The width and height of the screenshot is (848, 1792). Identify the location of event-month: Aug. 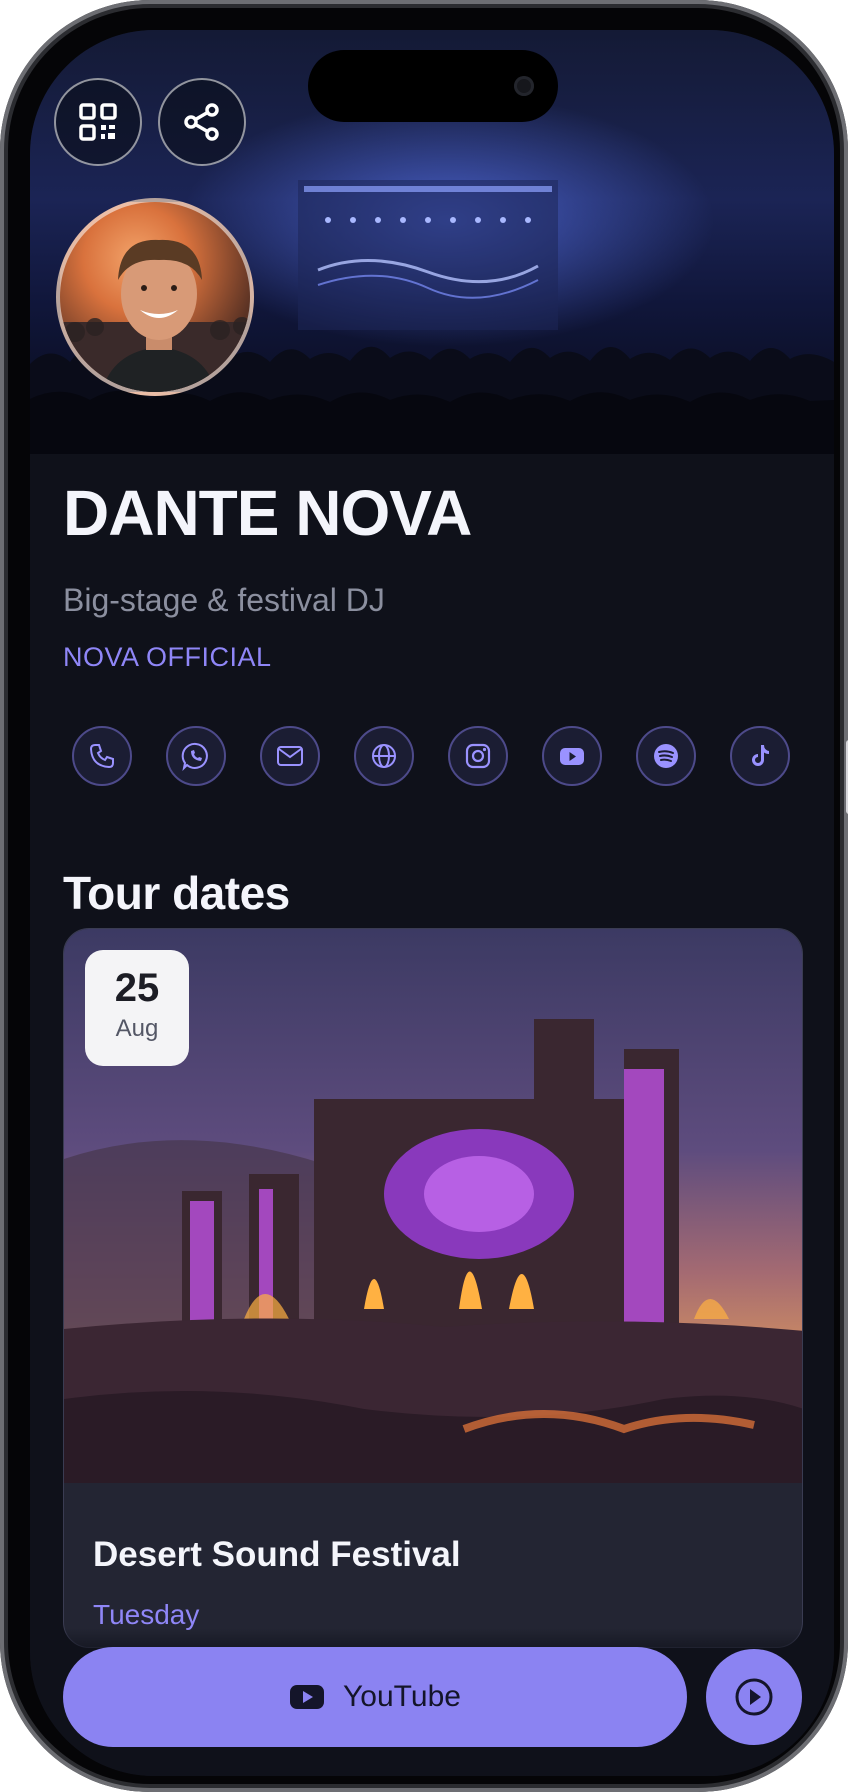
(137, 1028).